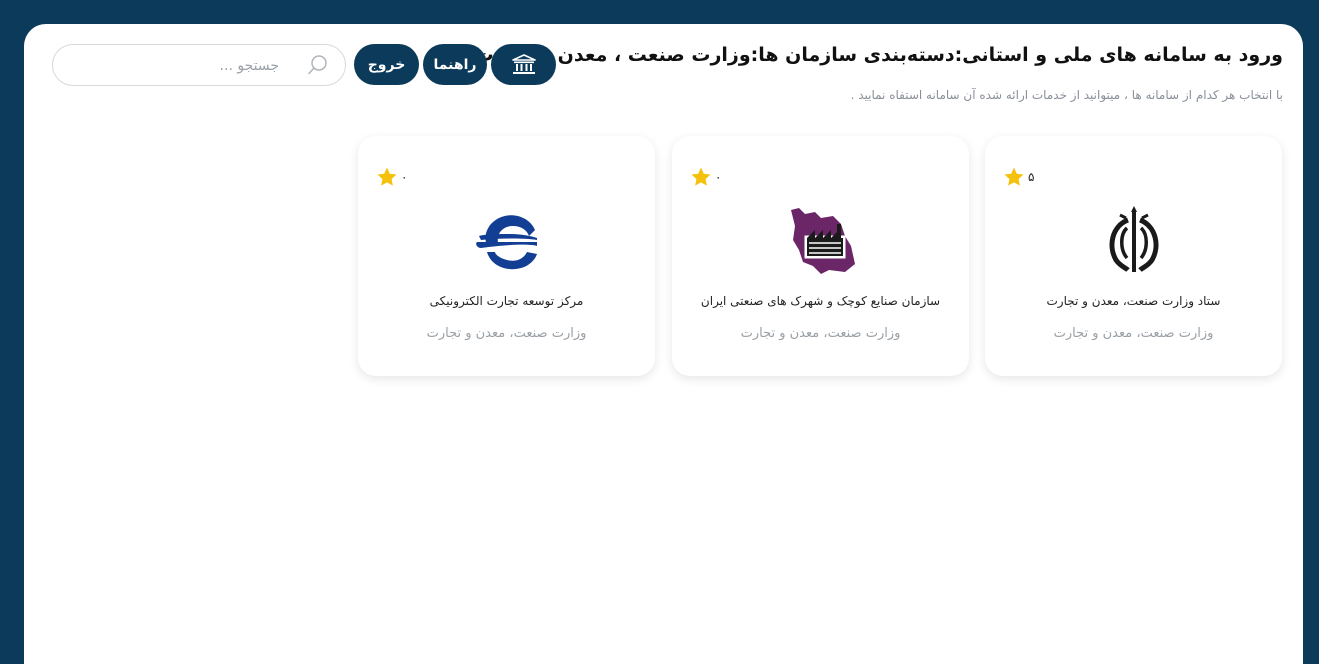 This screenshot has height=664, width=1319. I want to click on home-button, so click(523, 64).